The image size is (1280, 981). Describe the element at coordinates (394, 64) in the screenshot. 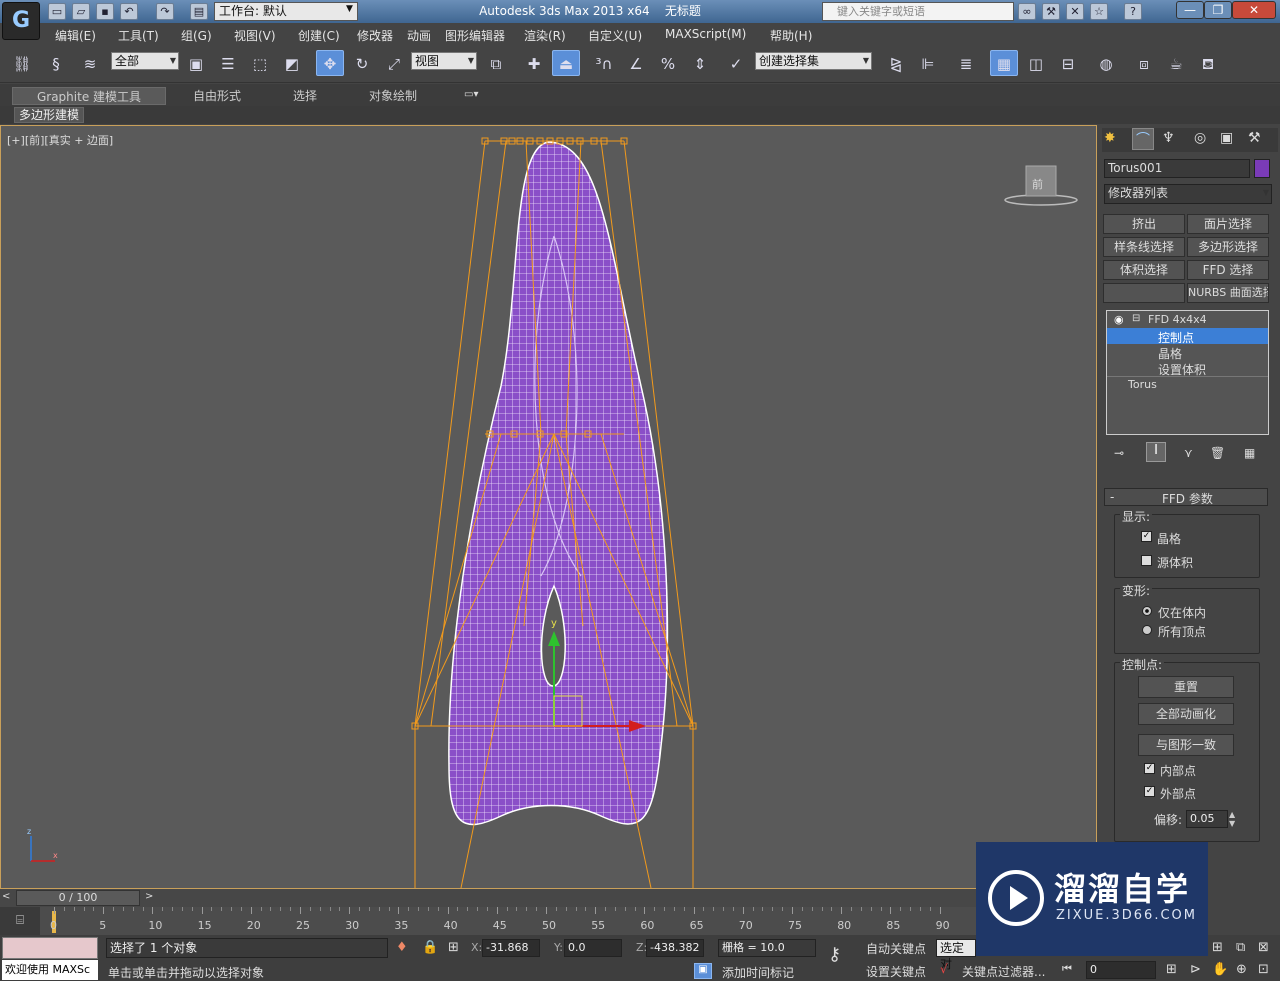

I see `select-and-scale-icon: ⤢` at that location.